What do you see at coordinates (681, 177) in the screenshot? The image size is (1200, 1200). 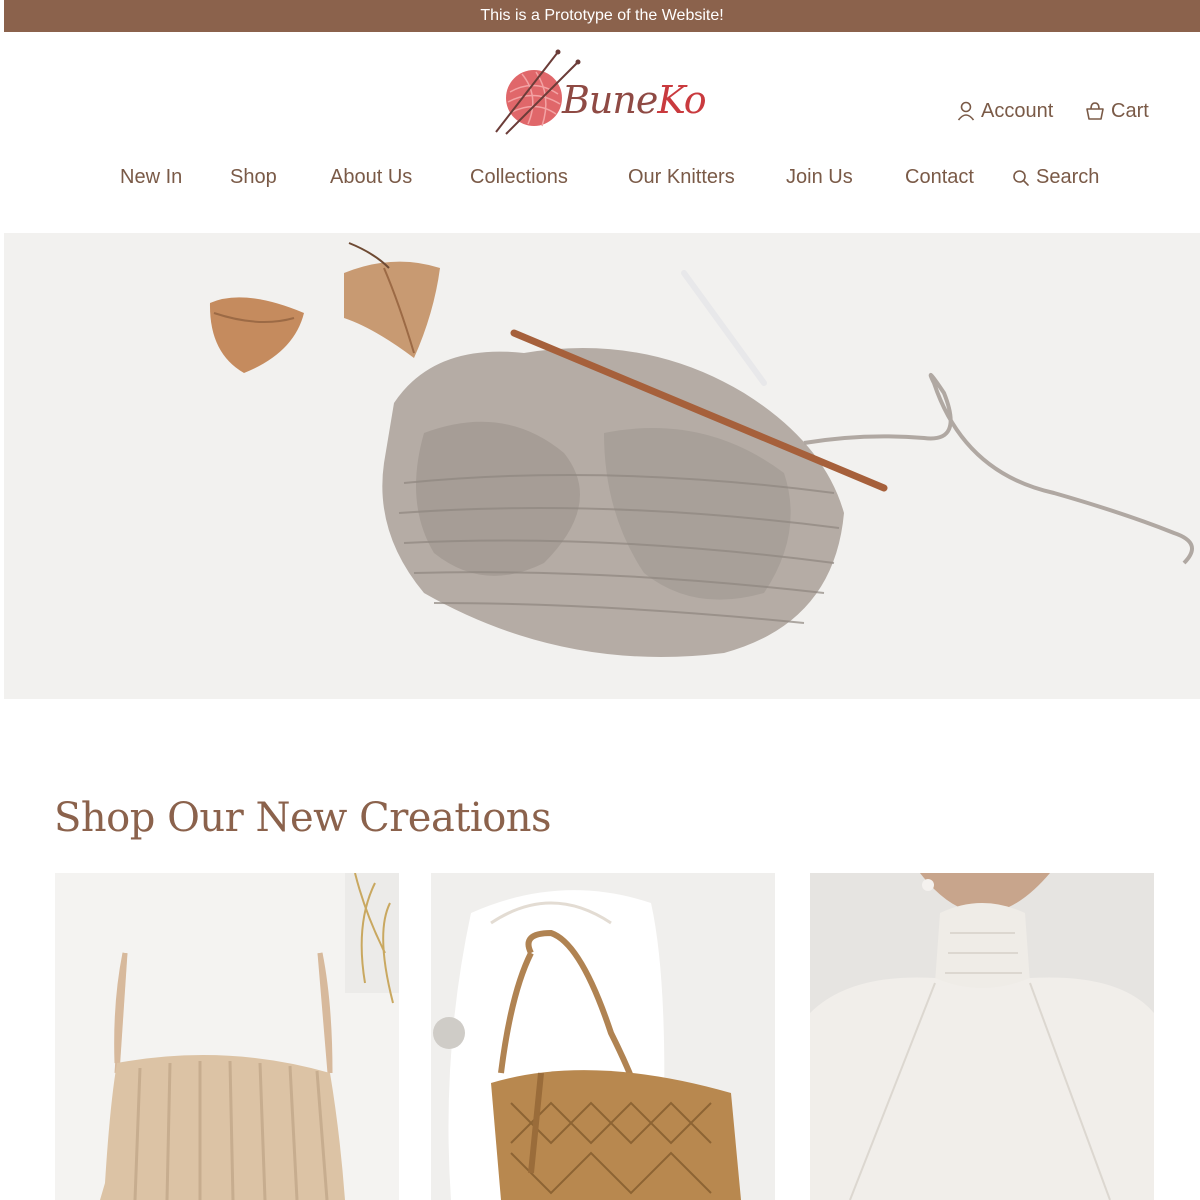 I see `nav-item-our-knitters: Our Knitters` at bounding box center [681, 177].